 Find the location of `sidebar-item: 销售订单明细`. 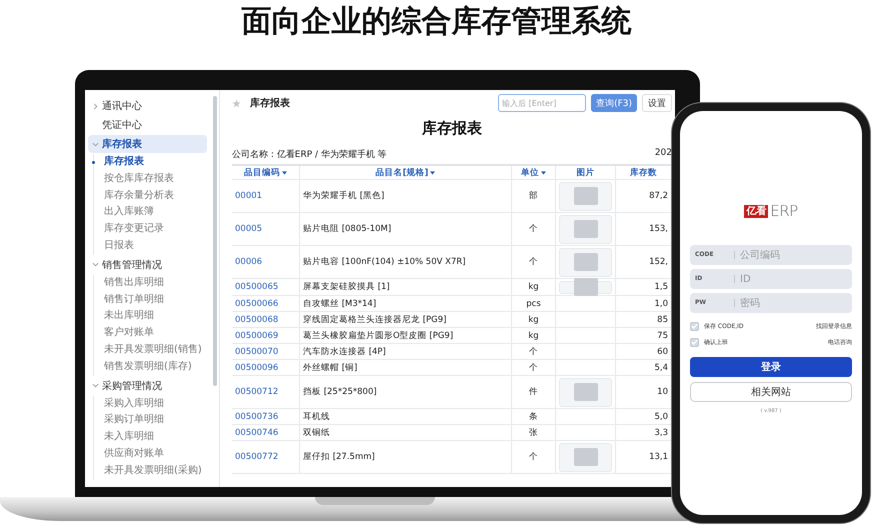

sidebar-item: 销售订单明细 is located at coordinates (152, 300).